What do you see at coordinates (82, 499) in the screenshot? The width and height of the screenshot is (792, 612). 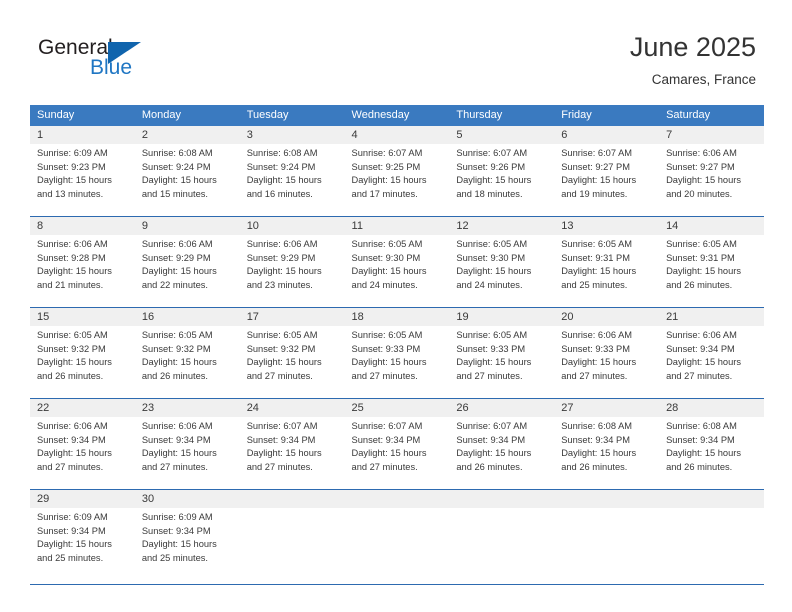 I see `day-number: 29` at bounding box center [82, 499].